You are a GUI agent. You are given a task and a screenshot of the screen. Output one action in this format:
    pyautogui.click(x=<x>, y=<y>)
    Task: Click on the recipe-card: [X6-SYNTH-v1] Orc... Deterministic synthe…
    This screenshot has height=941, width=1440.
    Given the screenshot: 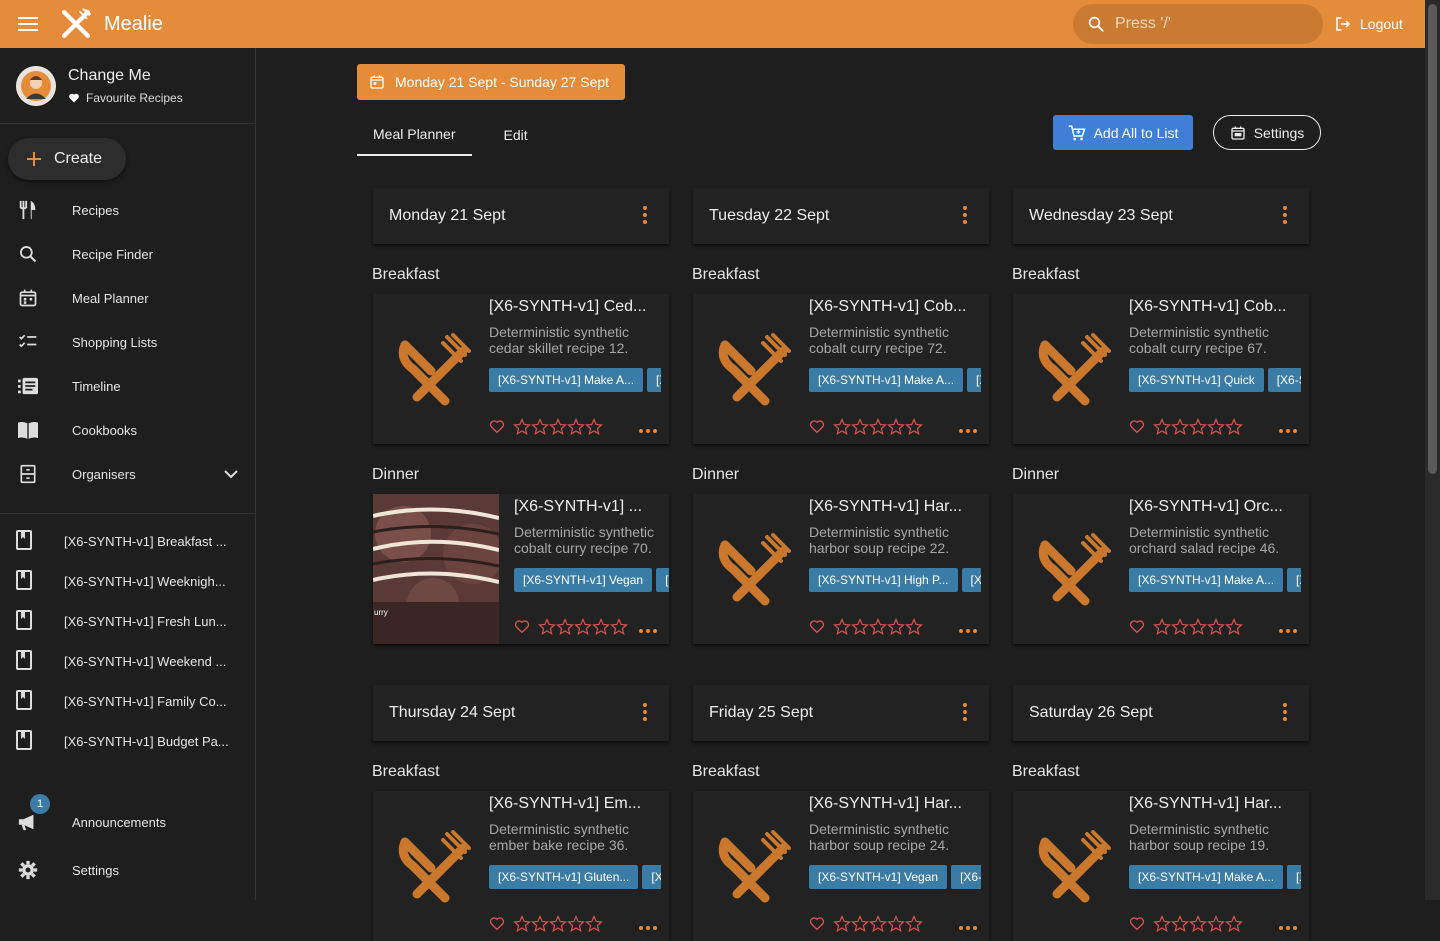 What is the action you would take?
    pyautogui.click(x=1161, y=569)
    